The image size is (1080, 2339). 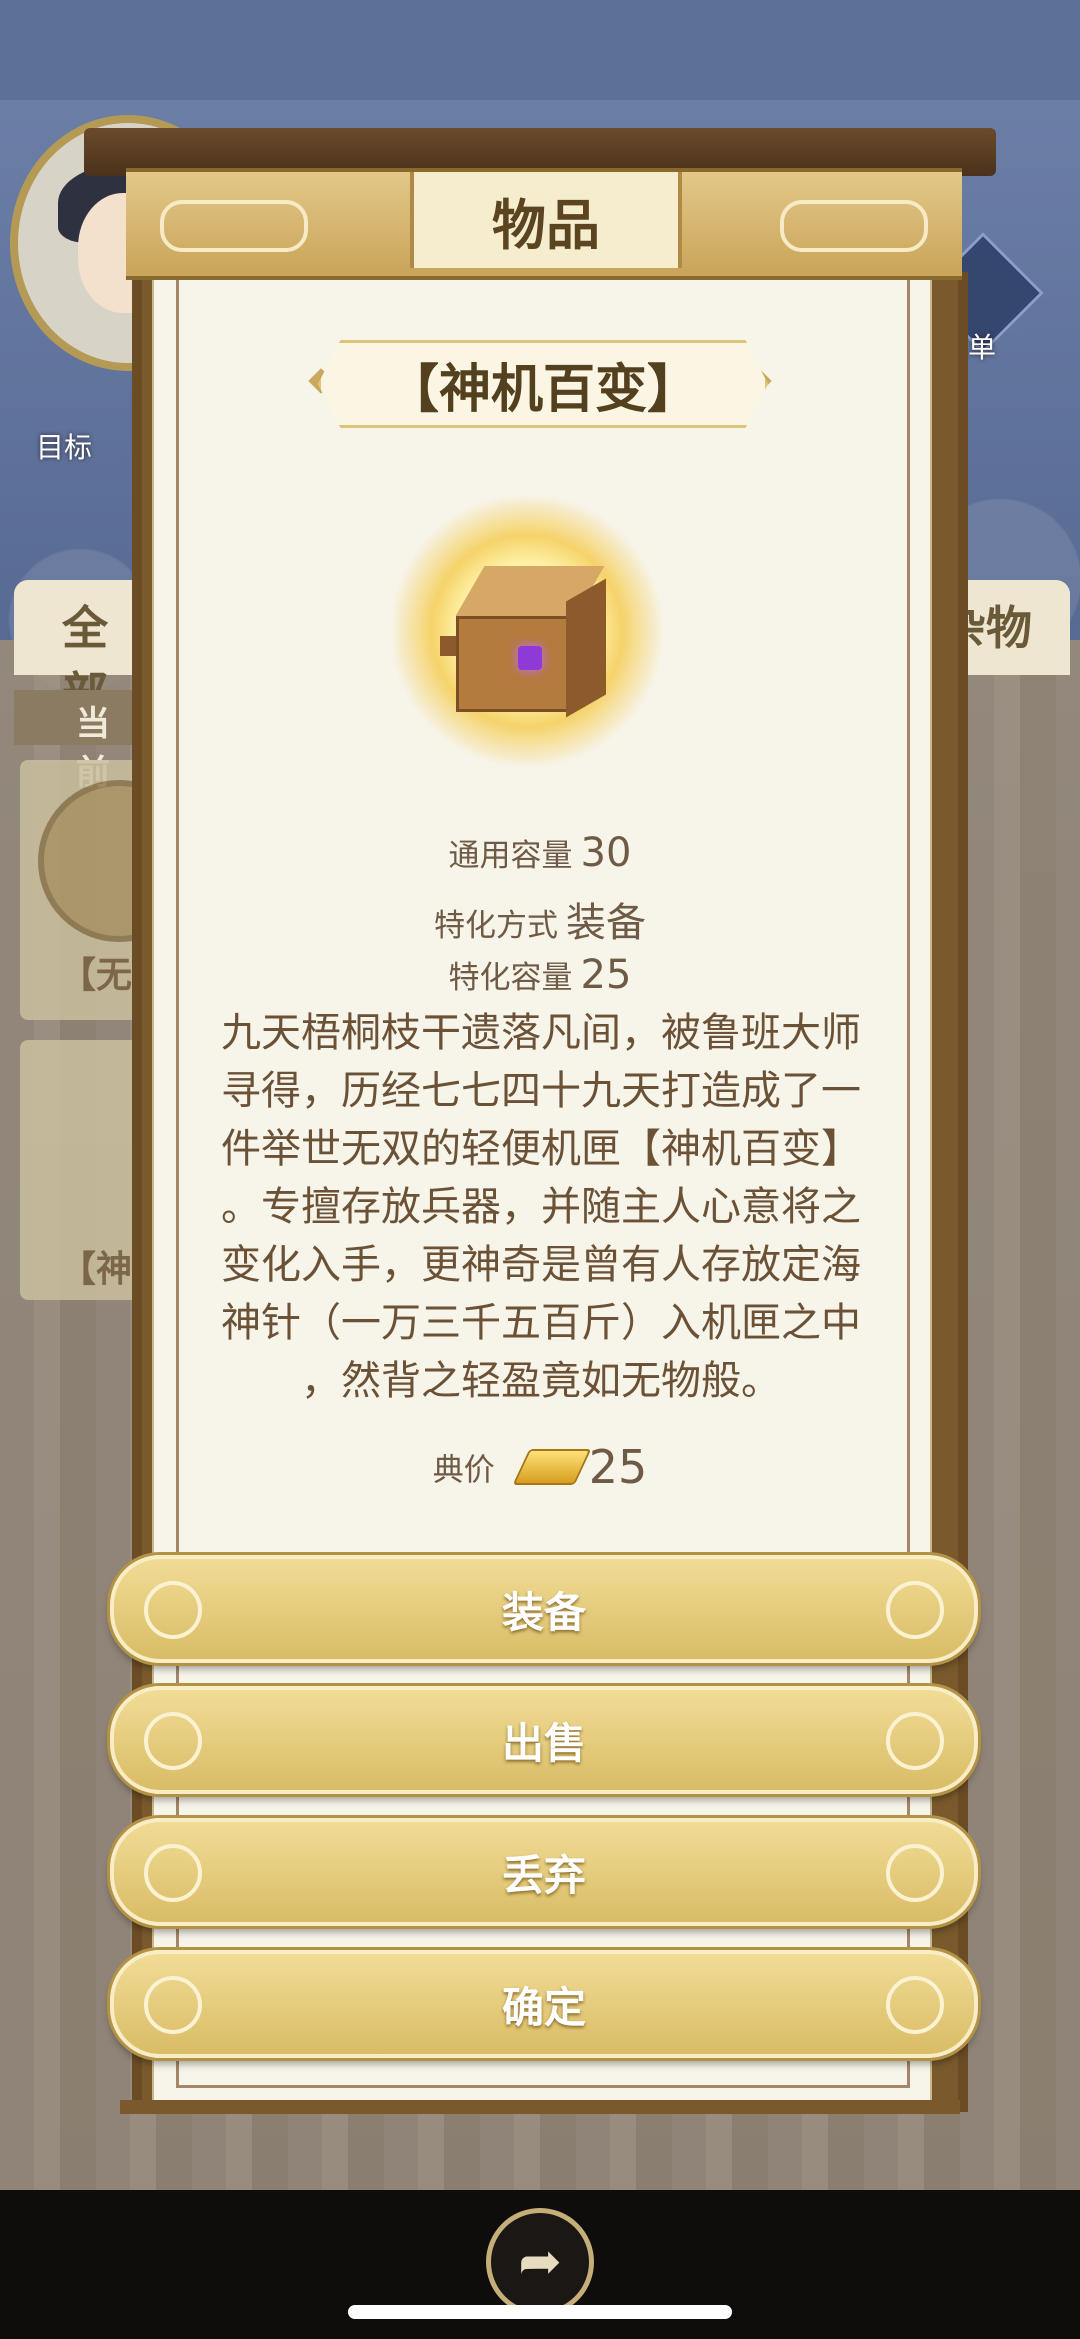 I want to click on confirm-button: 确定, so click(x=544, y=2004).